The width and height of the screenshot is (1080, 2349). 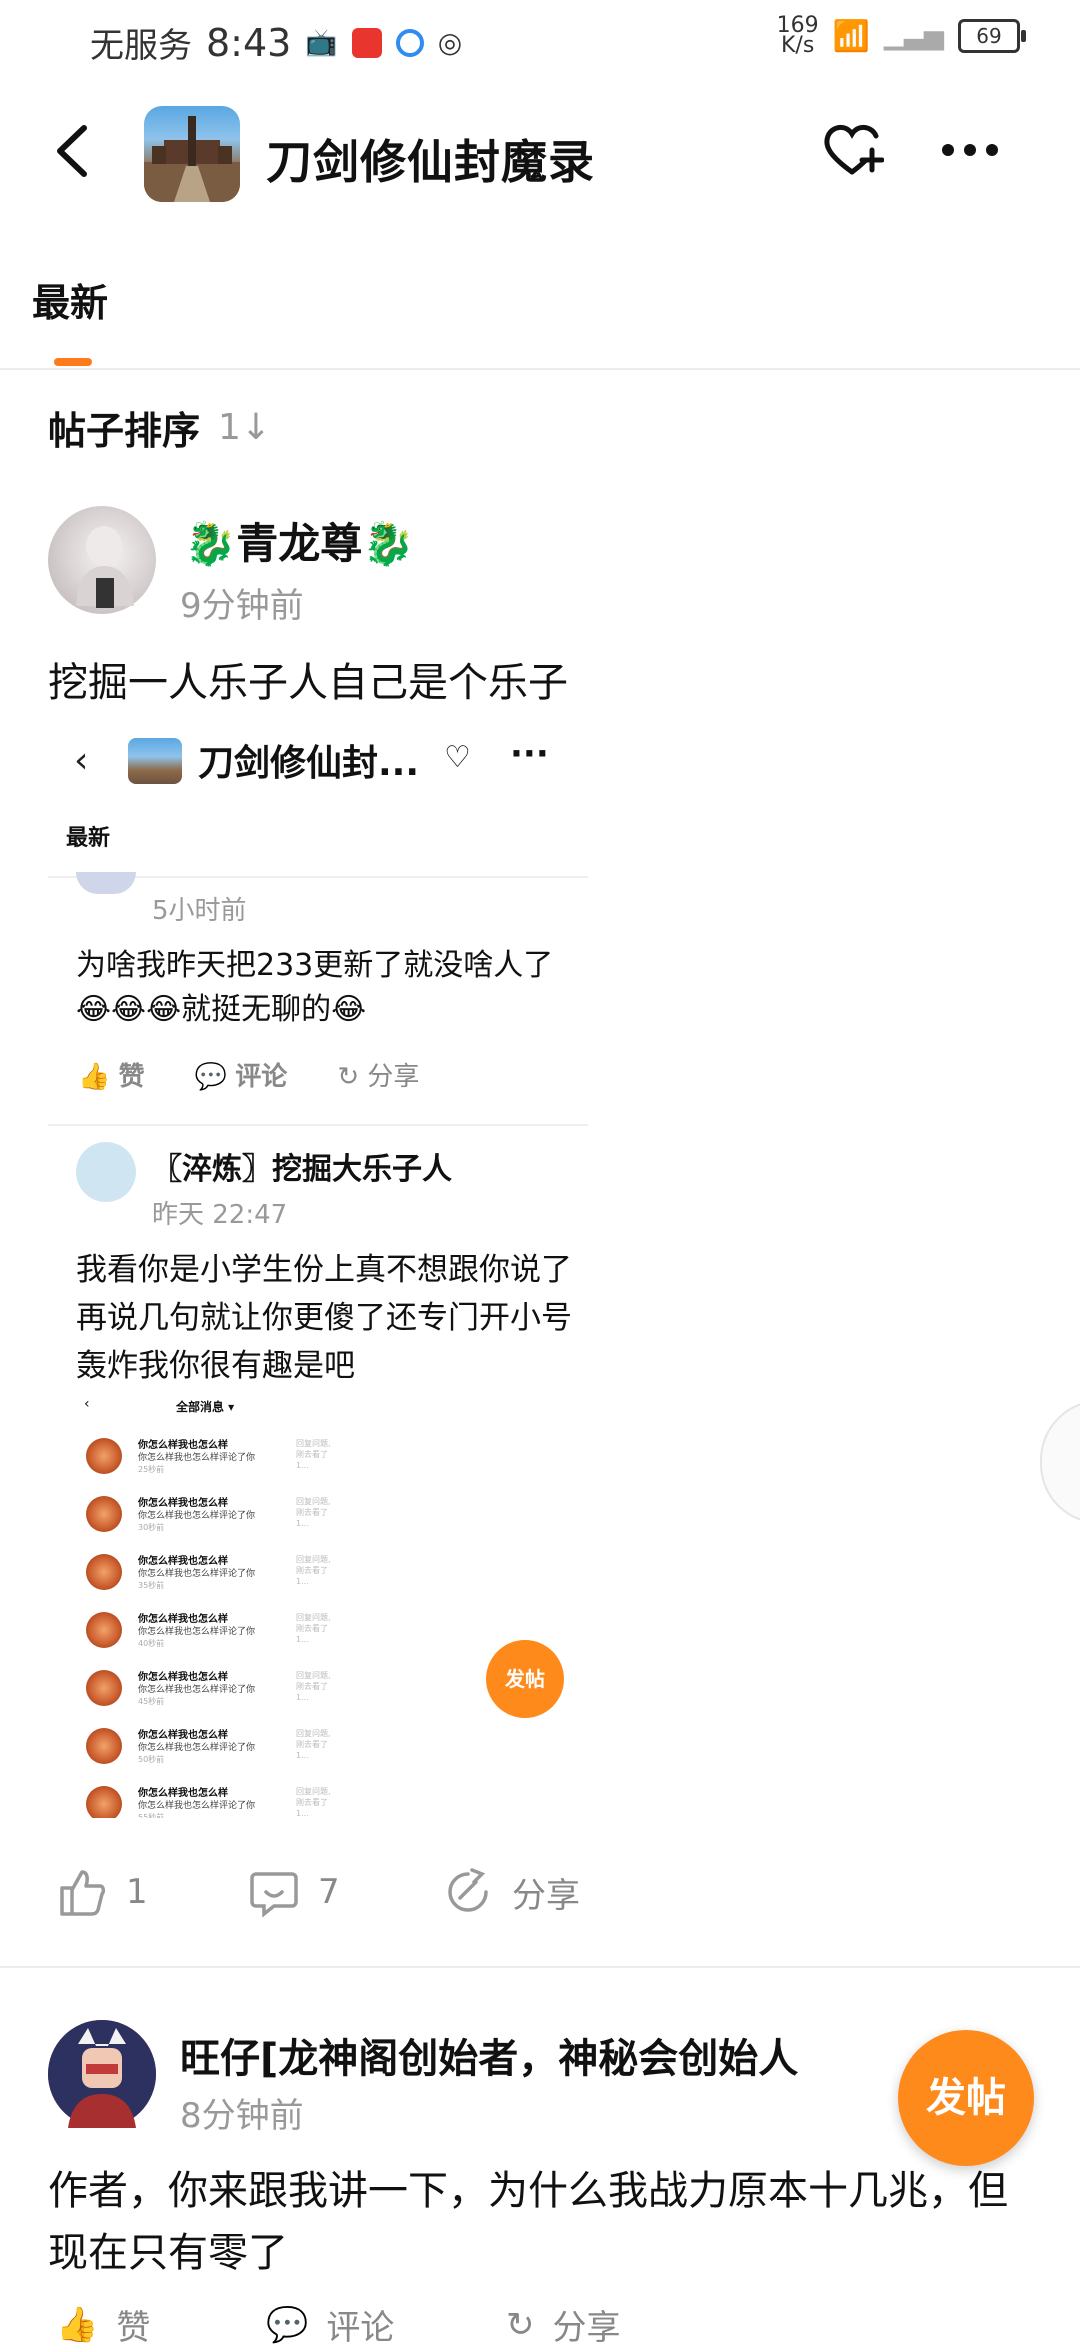 I want to click on embedded-avatar-partial, so click(x=106, y=883).